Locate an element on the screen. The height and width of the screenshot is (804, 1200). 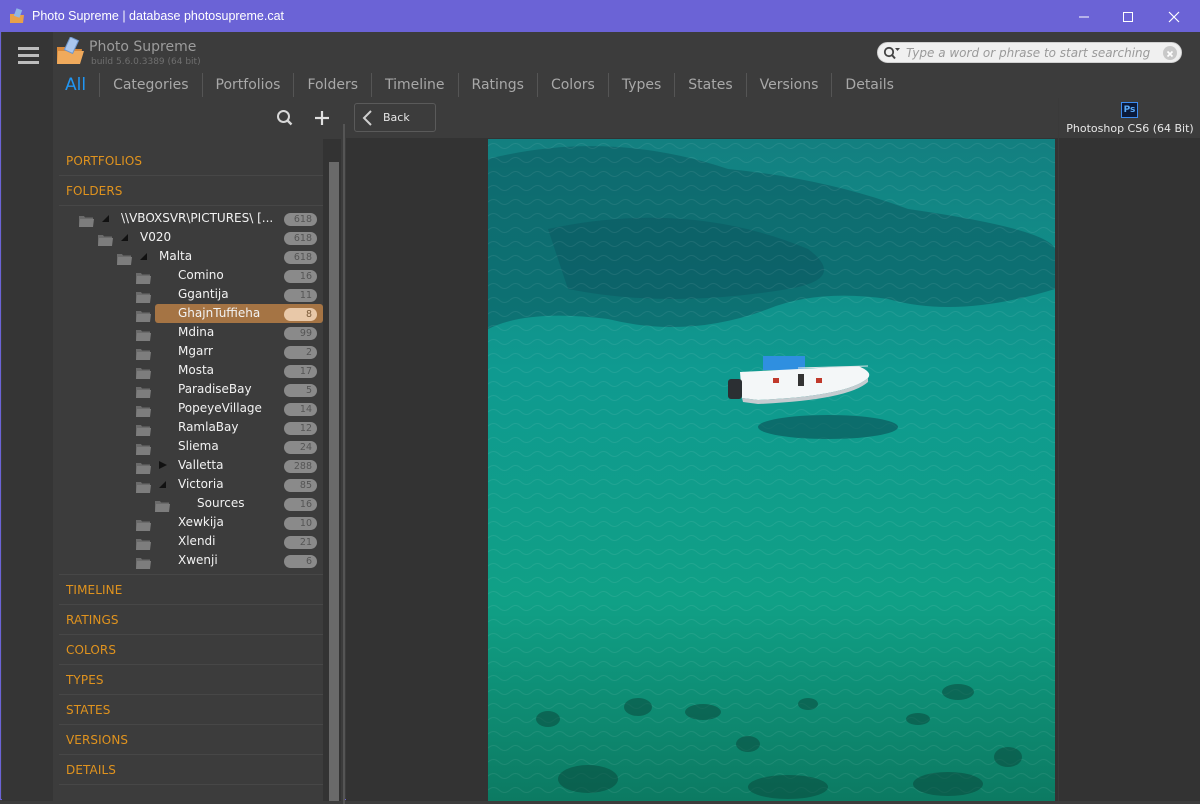
tab-details: Details is located at coordinates (869, 85).